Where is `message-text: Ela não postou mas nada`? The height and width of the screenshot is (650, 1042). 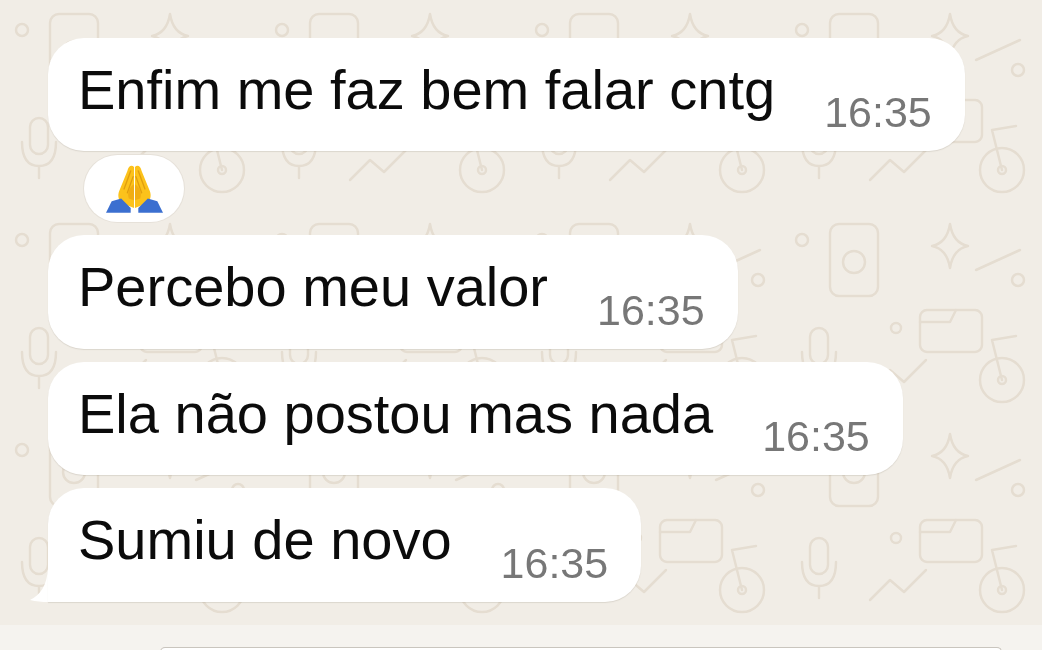 message-text: Ela não postou mas nada is located at coordinates (396, 414).